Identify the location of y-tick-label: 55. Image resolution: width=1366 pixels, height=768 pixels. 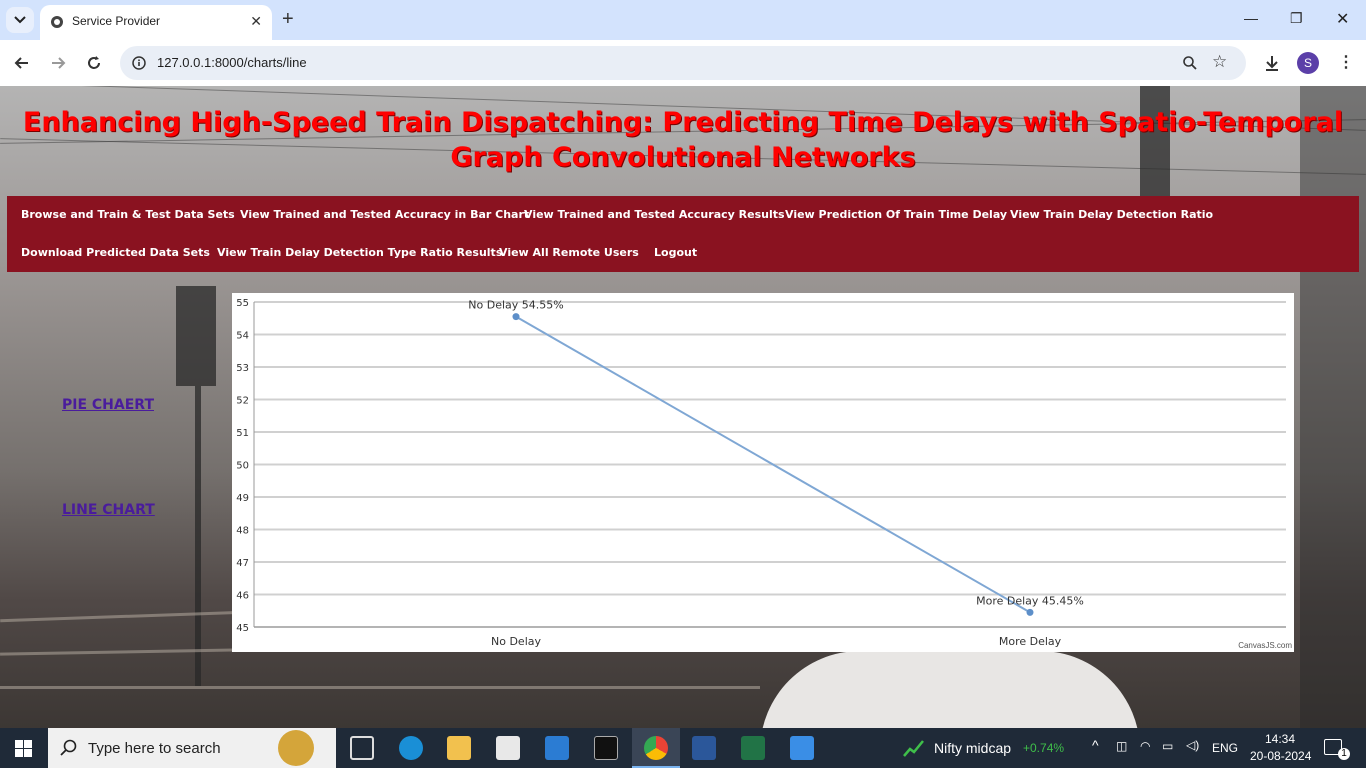
(242, 303).